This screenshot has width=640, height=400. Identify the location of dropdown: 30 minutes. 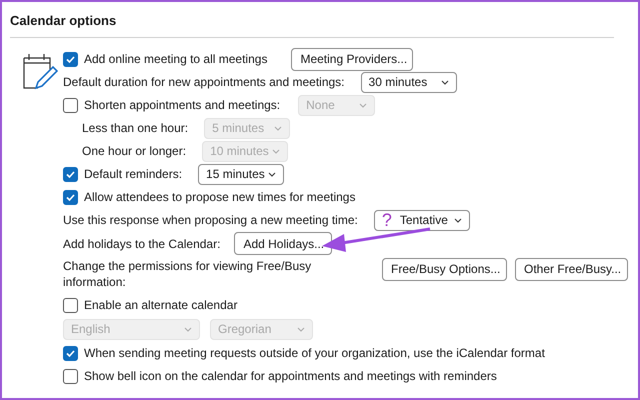
(408, 82).